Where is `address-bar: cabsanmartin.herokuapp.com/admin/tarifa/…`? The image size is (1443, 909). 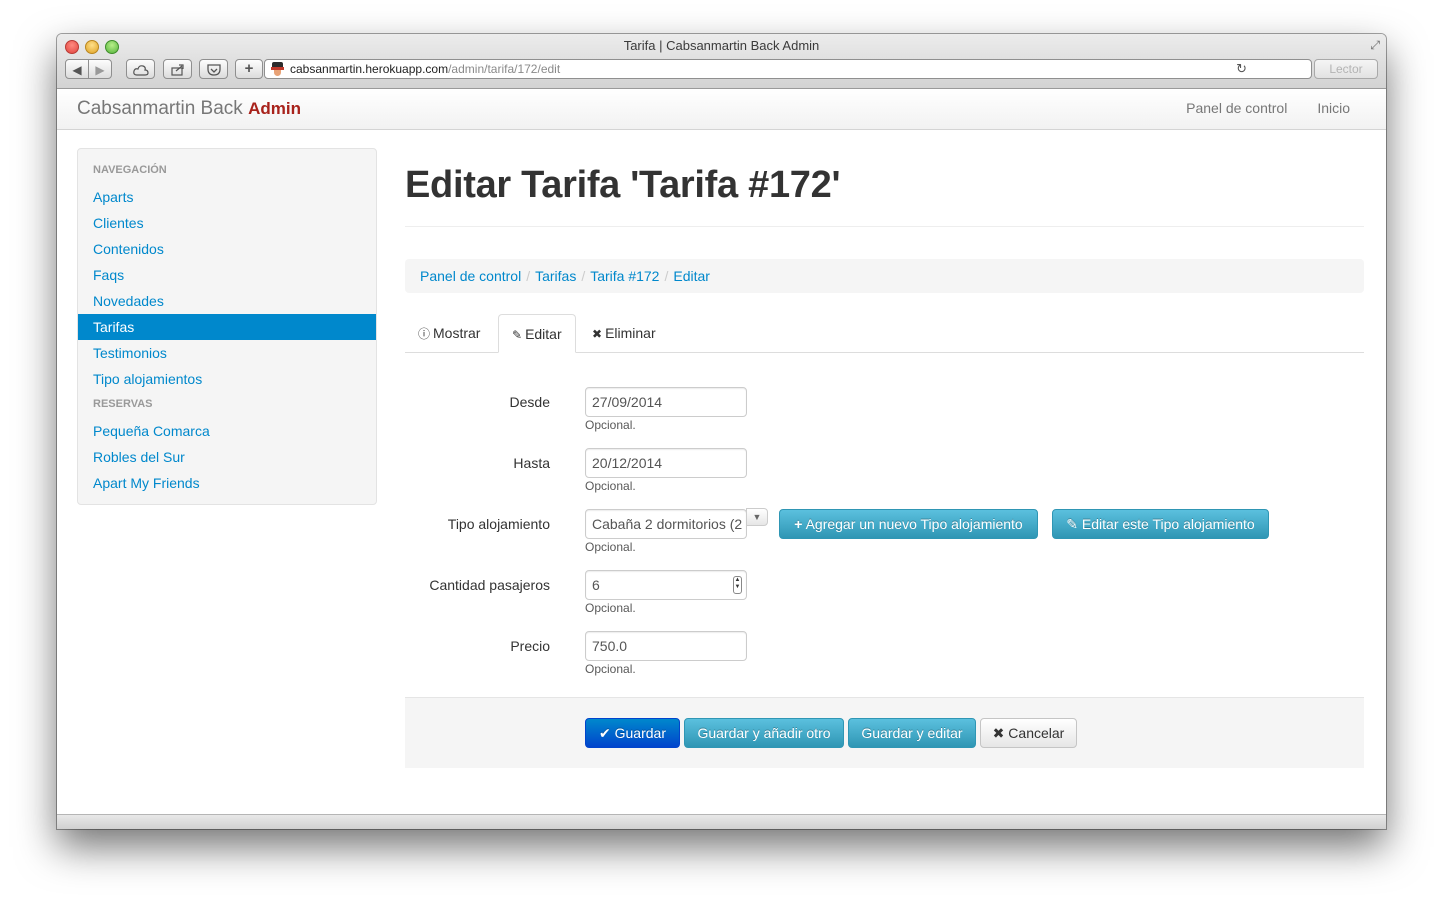
address-bar: cabsanmartin.herokuapp.com/admin/tarifa/… is located at coordinates (788, 69).